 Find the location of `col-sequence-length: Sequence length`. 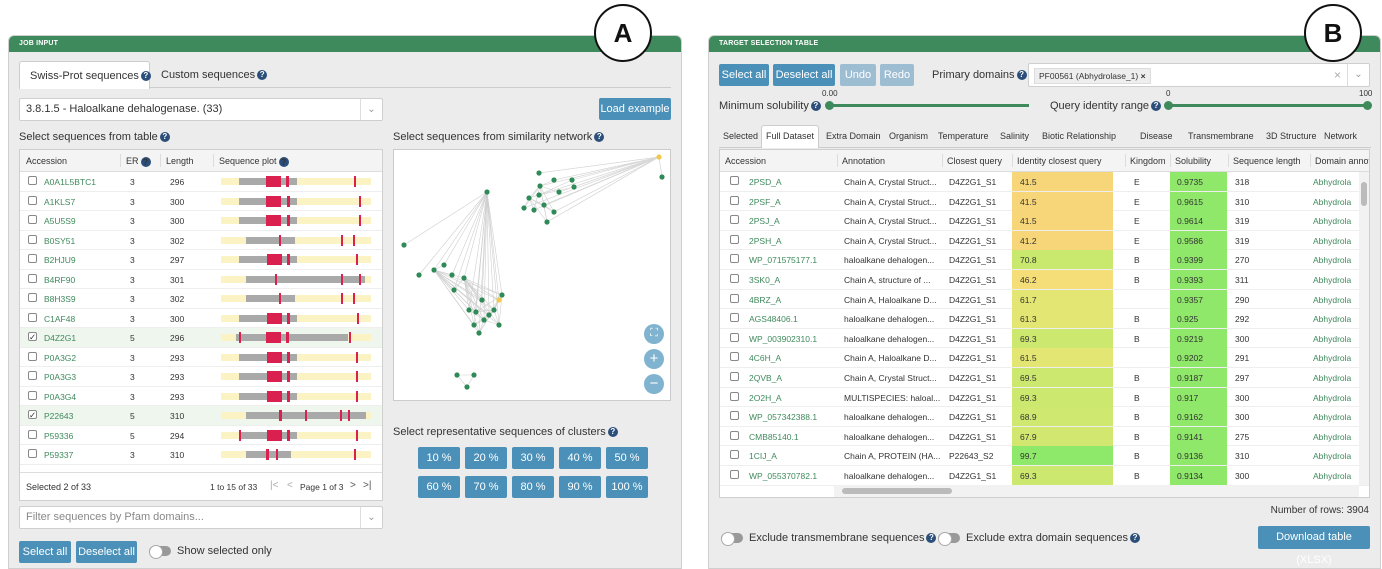

col-sequence-length: Sequence length is located at coordinates (1267, 161).